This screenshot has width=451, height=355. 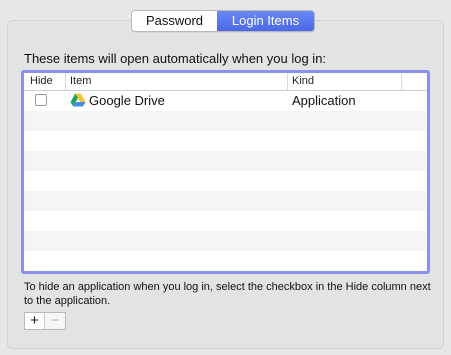 What do you see at coordinates (35, 321) in the screenshot?
I see `add-item-button: +` at bounding box center [35, 321].